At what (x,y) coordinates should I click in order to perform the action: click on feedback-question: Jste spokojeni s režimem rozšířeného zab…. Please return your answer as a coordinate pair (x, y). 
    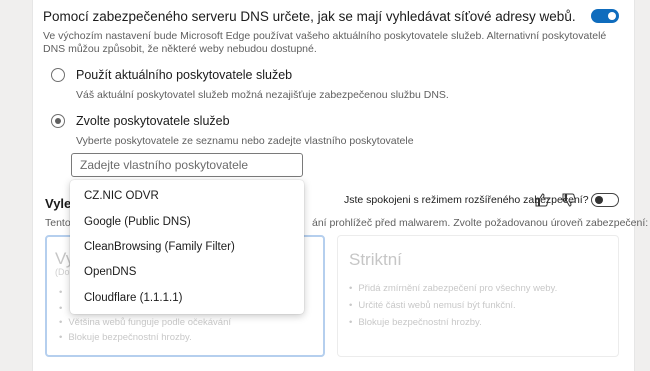
    Looking at the image, I should click on (466, 200).